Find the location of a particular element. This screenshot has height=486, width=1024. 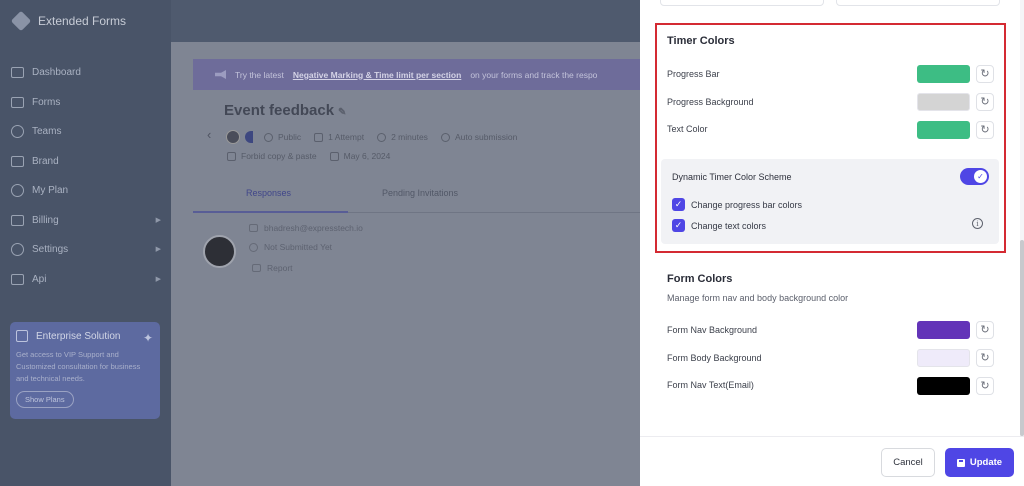

form-title-text: Event feedback is located at coordinates (279, 110).